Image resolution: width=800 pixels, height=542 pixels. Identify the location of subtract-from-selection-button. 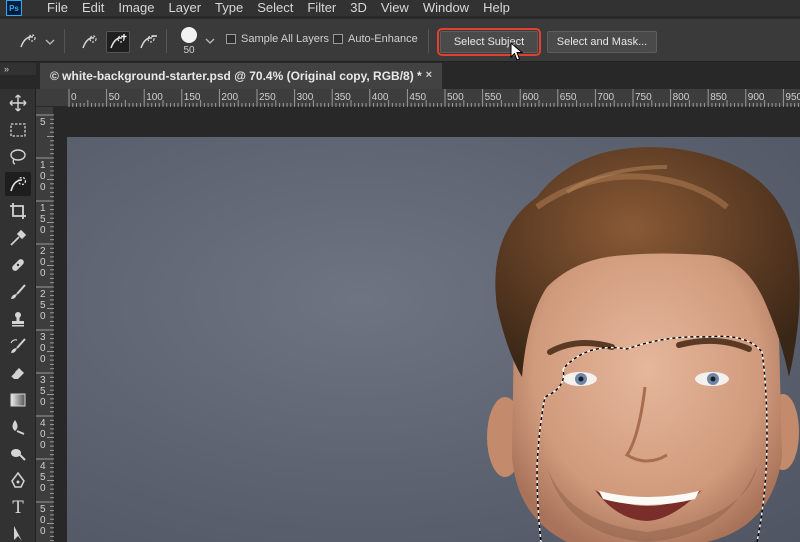
(148, 42).